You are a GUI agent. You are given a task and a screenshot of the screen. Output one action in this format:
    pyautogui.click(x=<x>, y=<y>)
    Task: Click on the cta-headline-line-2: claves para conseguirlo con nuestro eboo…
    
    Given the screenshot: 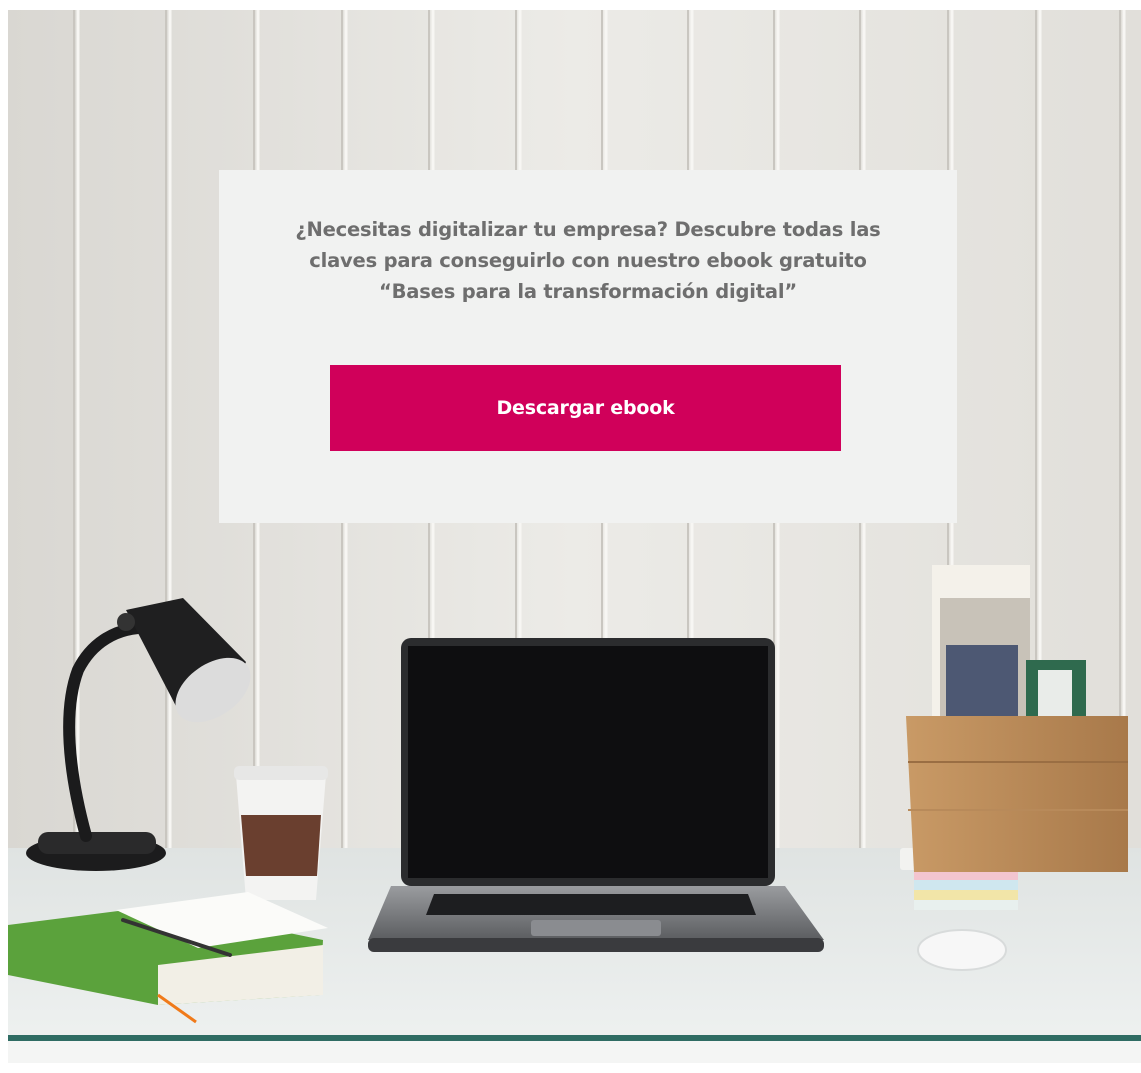 What is the action you would take?
    pyautogui.click(x=588, y=260)
    